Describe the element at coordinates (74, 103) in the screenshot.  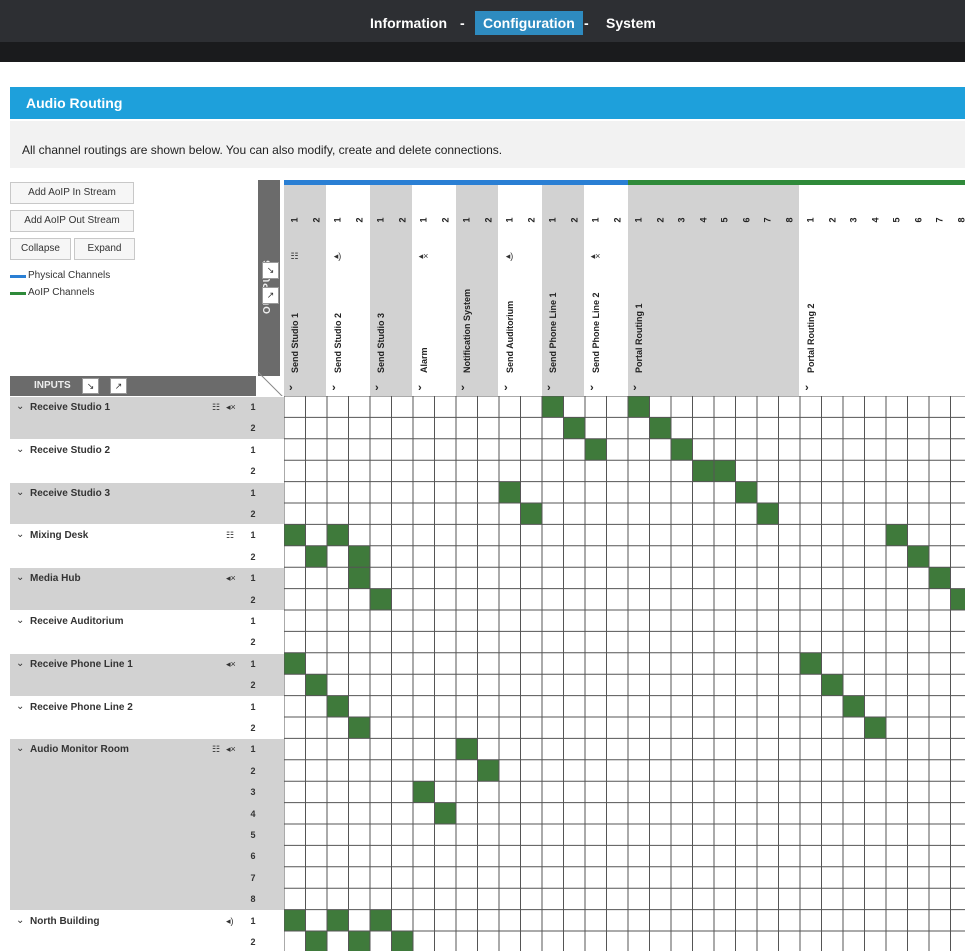
I see `page-title: Audio Routing` at that location.